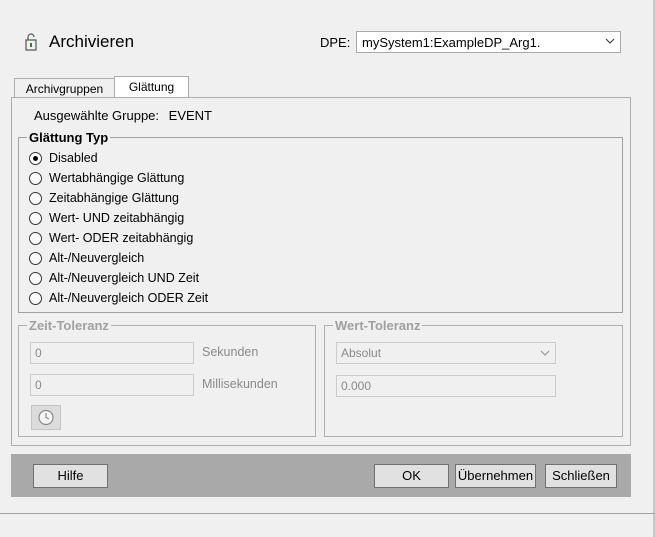  I want to click on selected-group: Ausgewählte Gruppe: EVENT, so click(123, 115).